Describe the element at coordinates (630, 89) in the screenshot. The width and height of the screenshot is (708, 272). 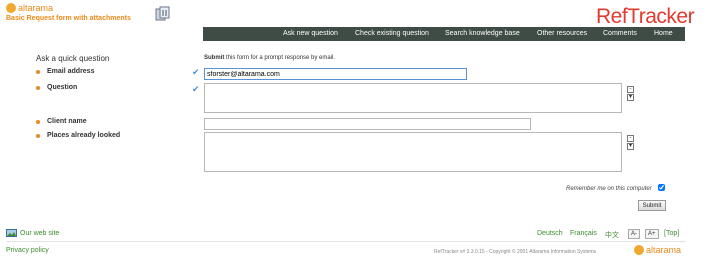
I see `question-scroll-up-button: -` at that location.